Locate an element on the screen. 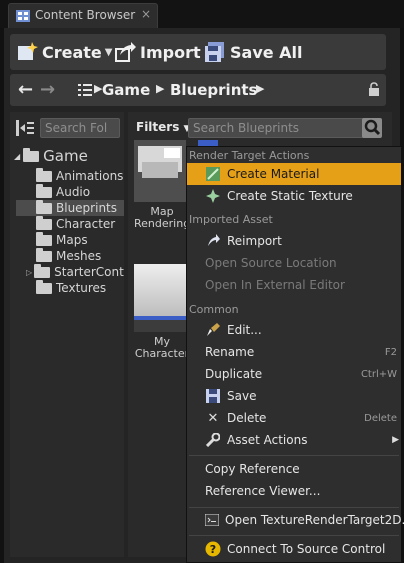  tree-item-startercontent: ▷ StarterCont is located at coordinates (75, 271).